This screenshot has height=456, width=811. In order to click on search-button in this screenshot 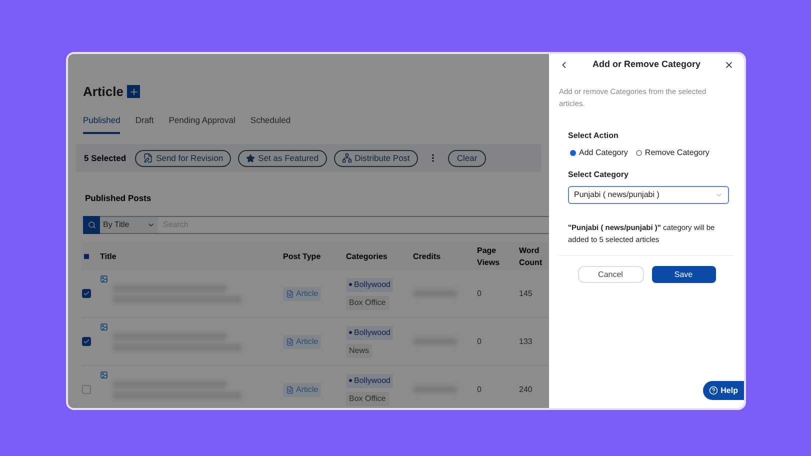, I will do `click(91, 225)`.